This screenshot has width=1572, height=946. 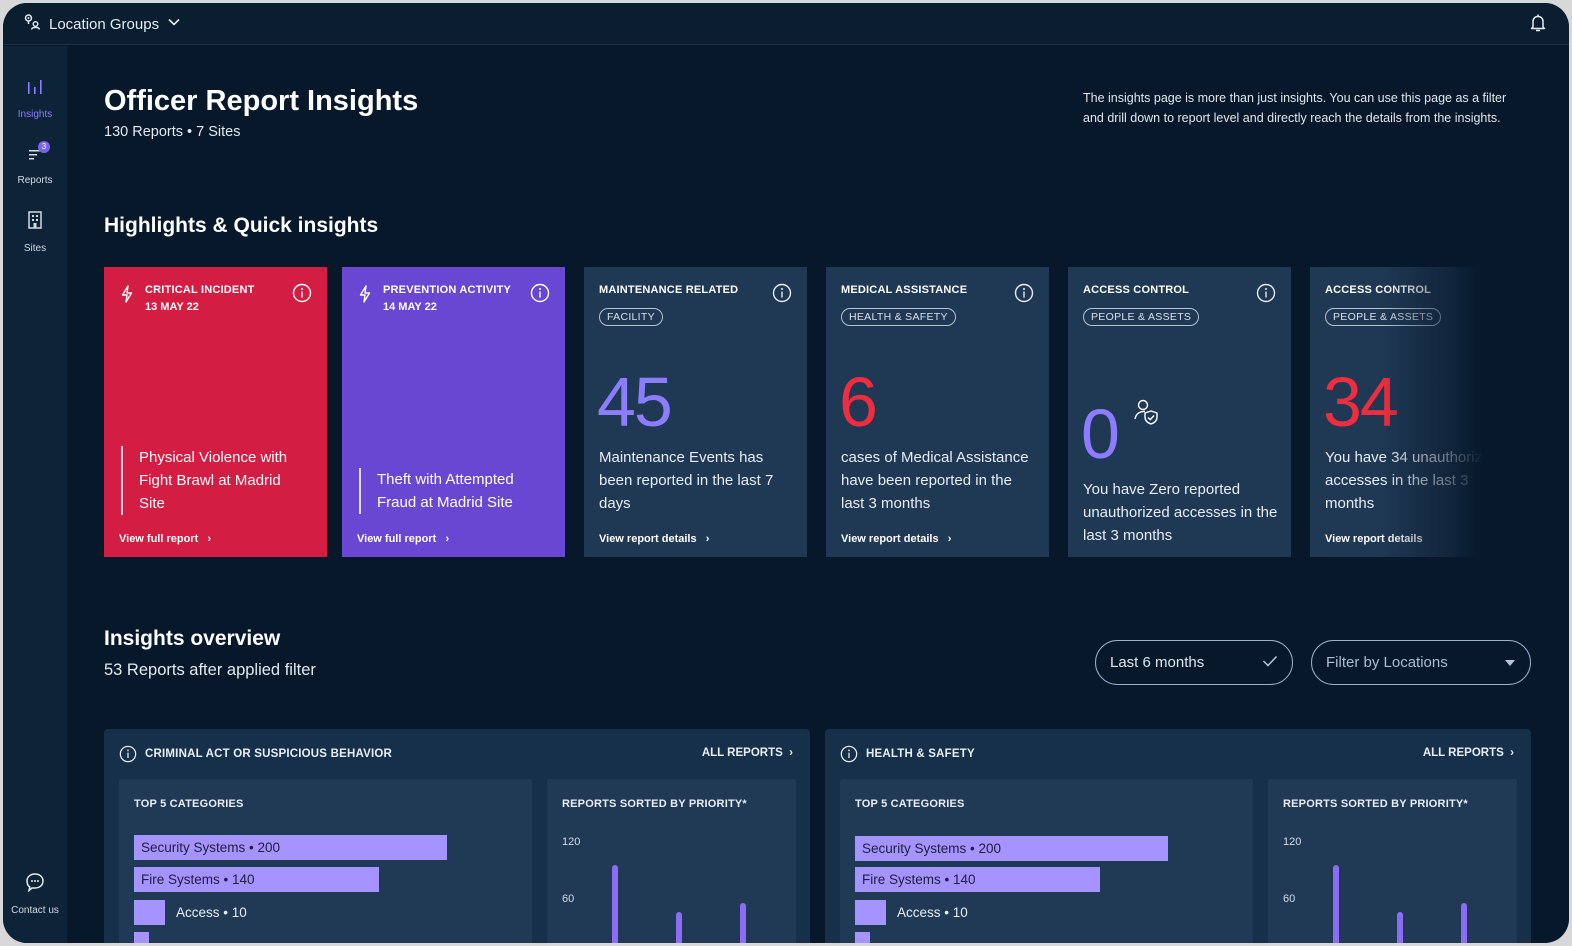 What do you see at coordinates (241, 225) in the screenshot?
I see `highlights-title: Highlights & Quick insights` at bounding box center [241, 225].